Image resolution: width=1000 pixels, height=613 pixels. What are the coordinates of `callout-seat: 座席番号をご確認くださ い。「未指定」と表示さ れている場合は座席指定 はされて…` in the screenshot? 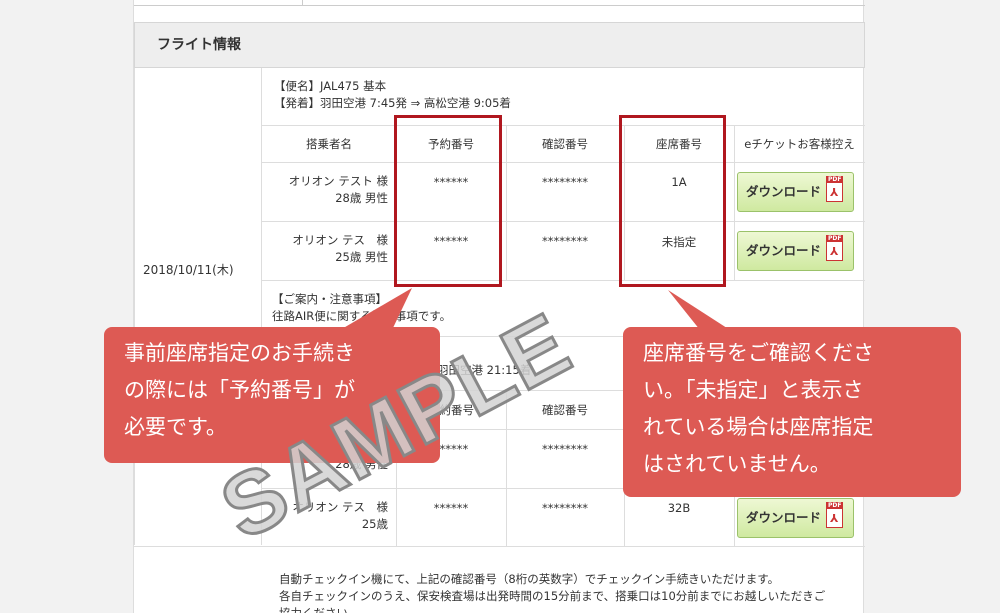 It's located at (792, 412).